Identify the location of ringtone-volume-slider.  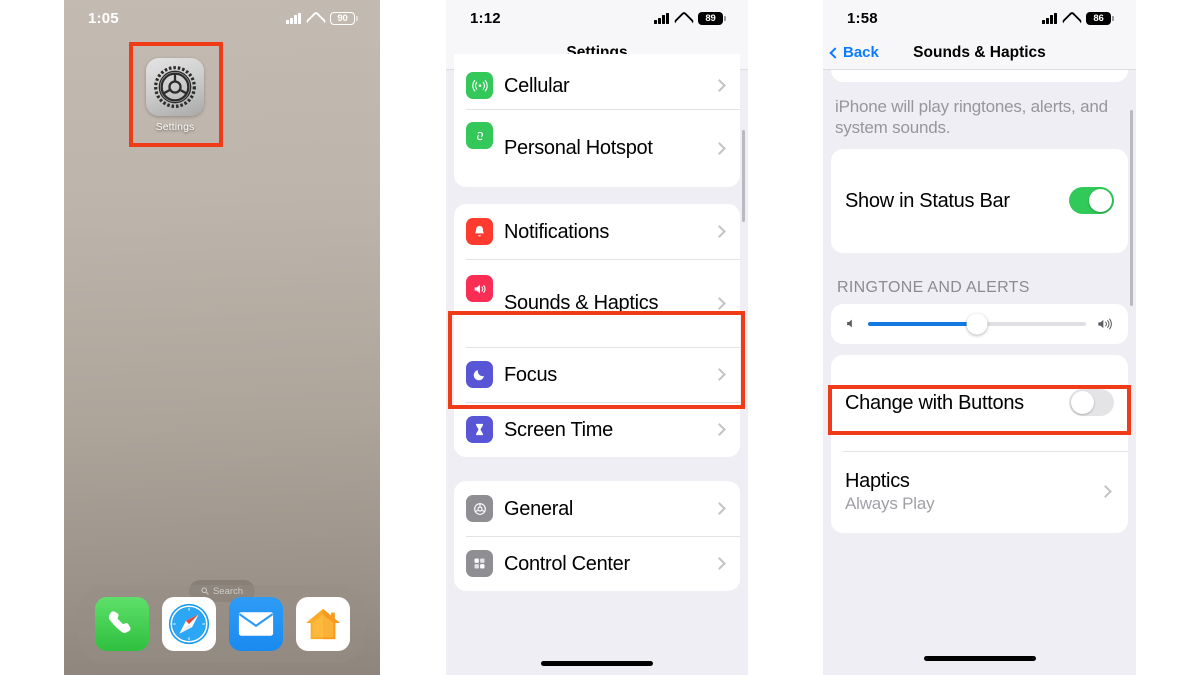
(977, 323).